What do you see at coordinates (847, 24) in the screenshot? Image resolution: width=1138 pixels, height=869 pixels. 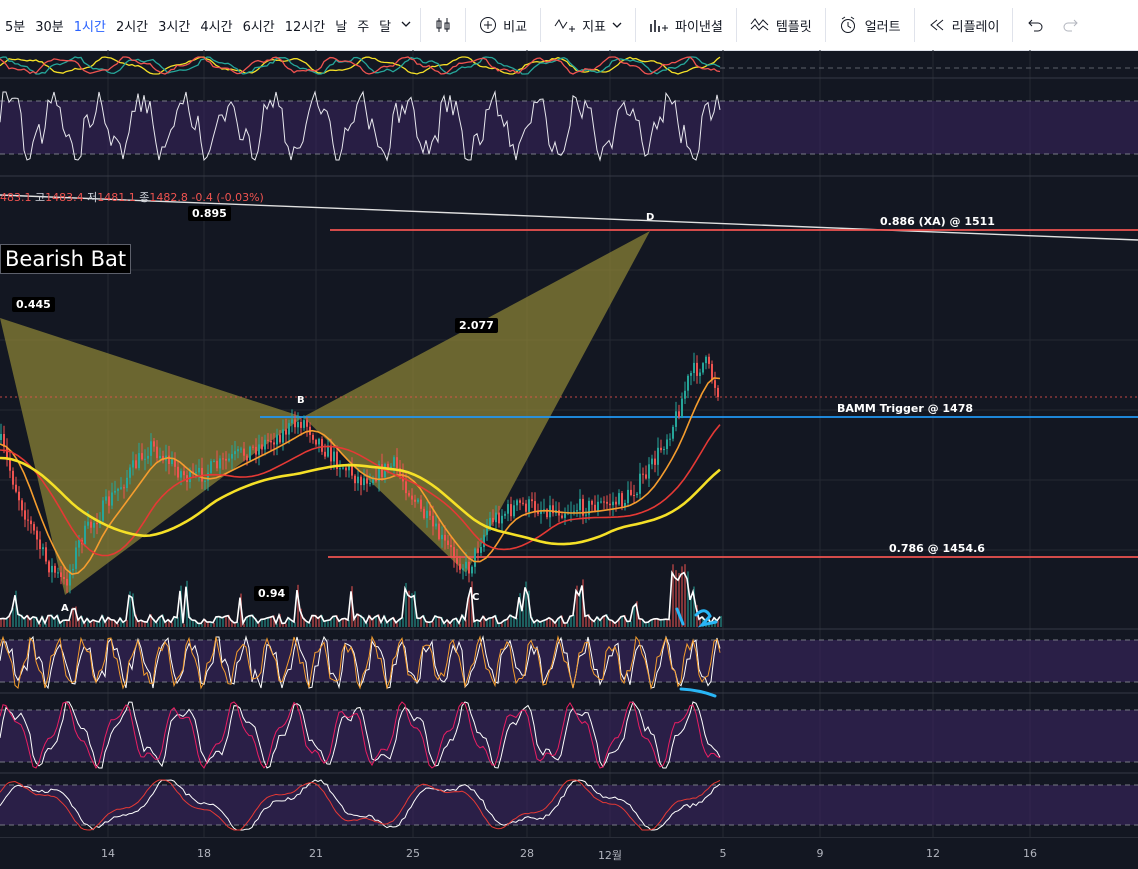 I see `alarm-clock-icon` at bounding box center [847, 24].